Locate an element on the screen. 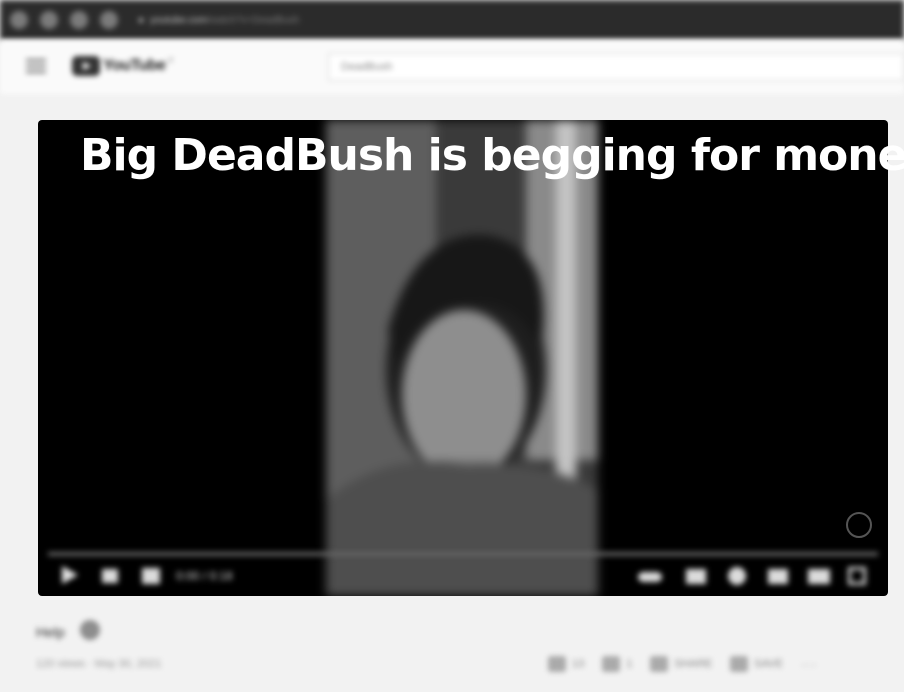  hamburger-menu-icon is located at coordinates (36, 66).